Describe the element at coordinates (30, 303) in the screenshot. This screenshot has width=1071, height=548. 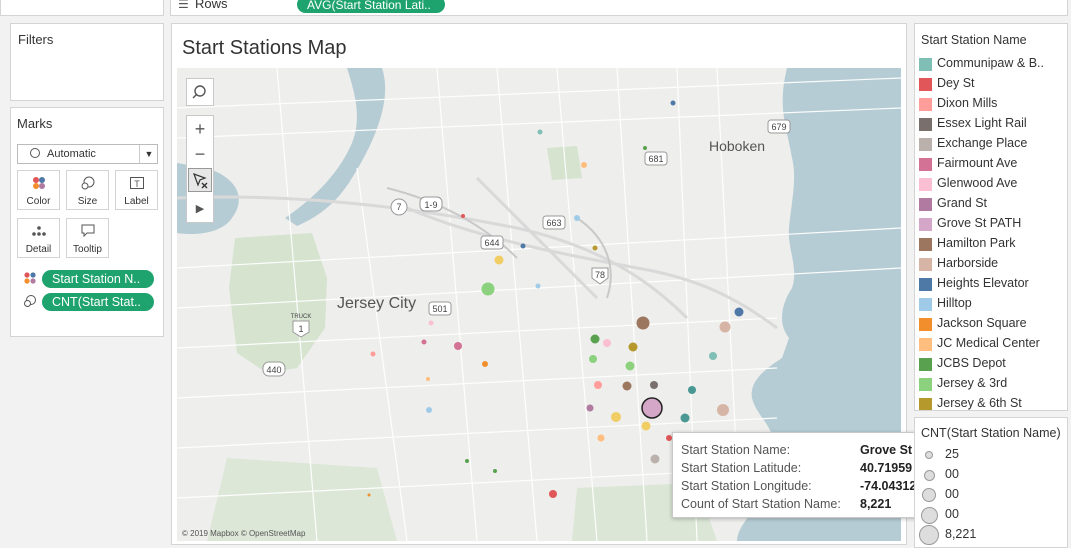
I see `size-pill-icon` at that location.